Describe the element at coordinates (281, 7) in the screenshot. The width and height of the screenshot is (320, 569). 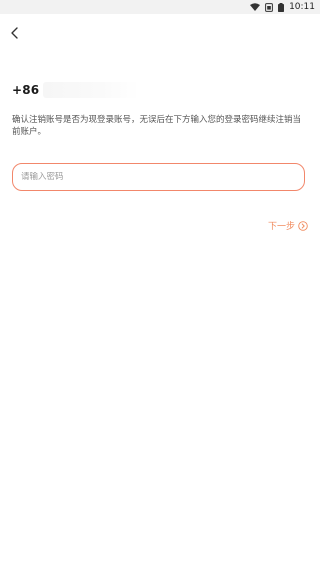
I see `battery-icon` at that location.